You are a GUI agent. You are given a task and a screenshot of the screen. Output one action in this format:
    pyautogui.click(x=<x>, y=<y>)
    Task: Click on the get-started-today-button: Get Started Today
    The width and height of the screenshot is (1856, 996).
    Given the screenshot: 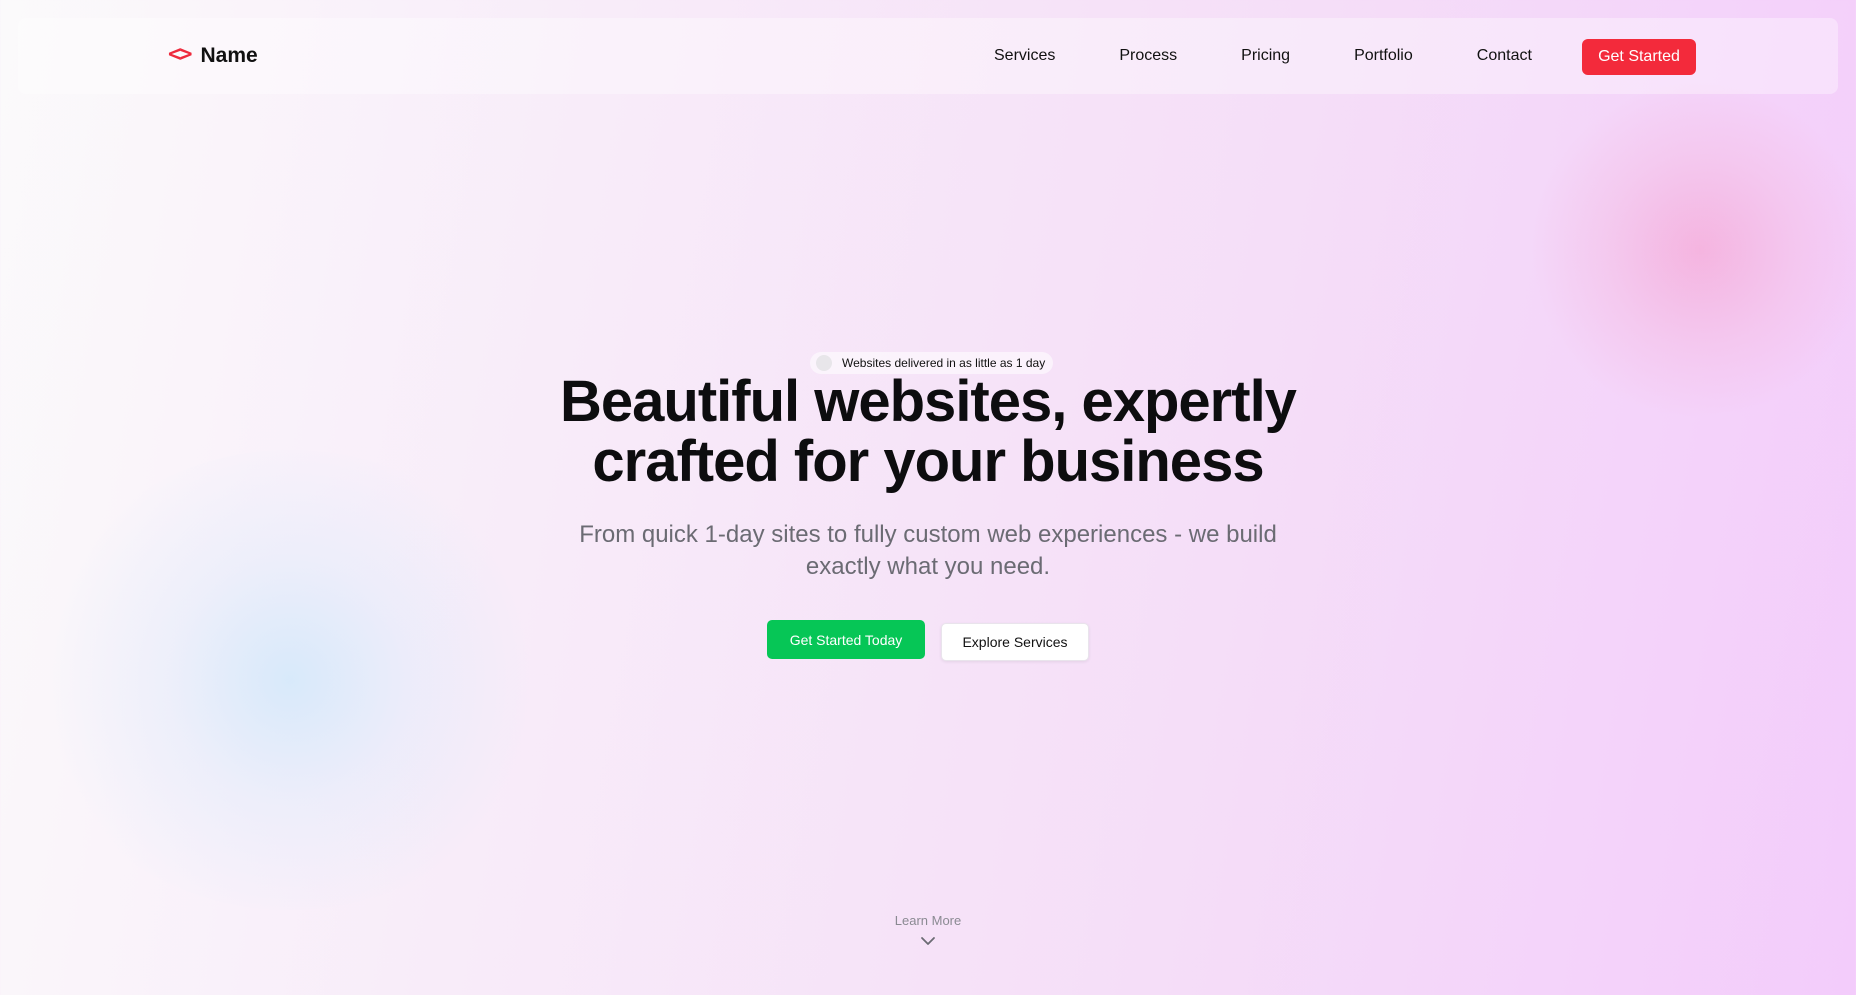 What is the action you would take?
    pyautogui.click(x=846, y=639)
    